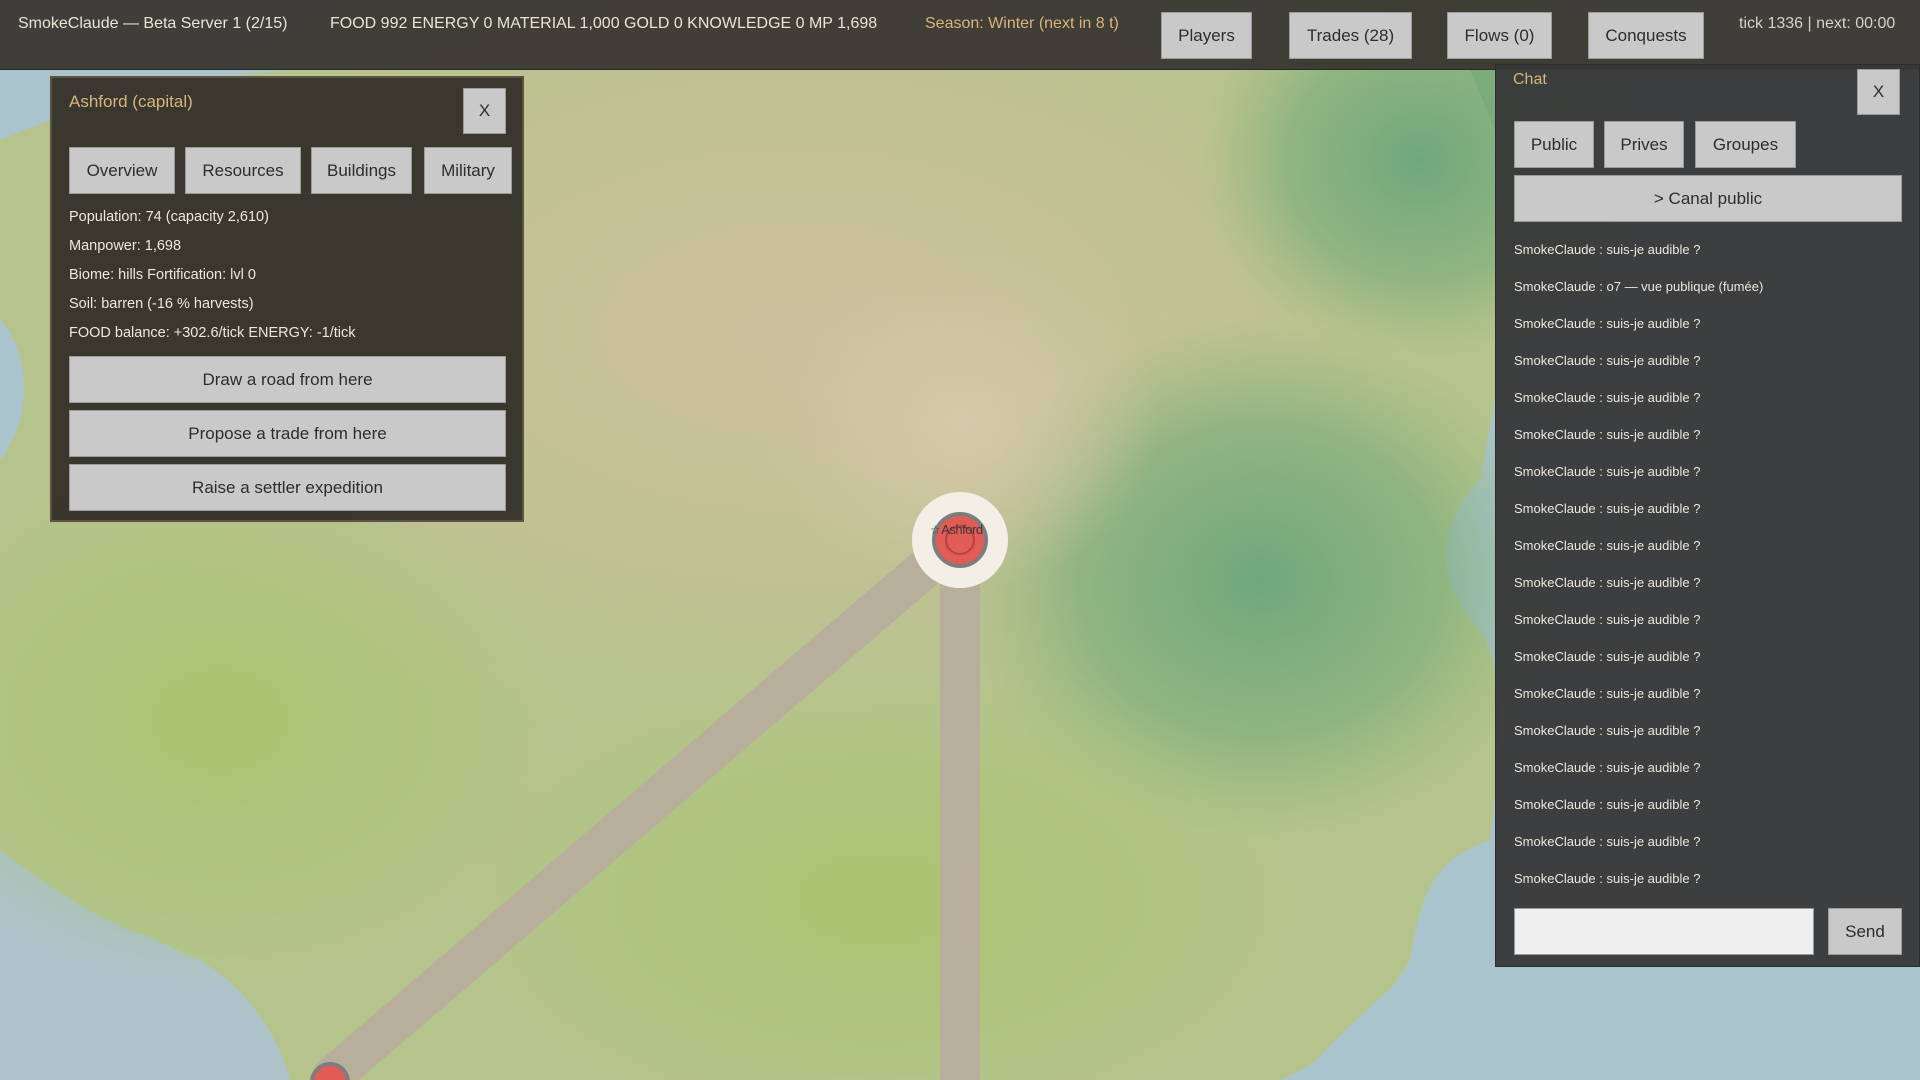 This screenshot has width=1920, height=1080. What do you see at coordinates (1554, 144) in the screenshot?
I see `chat-tab-public: Public` at bounding box center [1554, 144].